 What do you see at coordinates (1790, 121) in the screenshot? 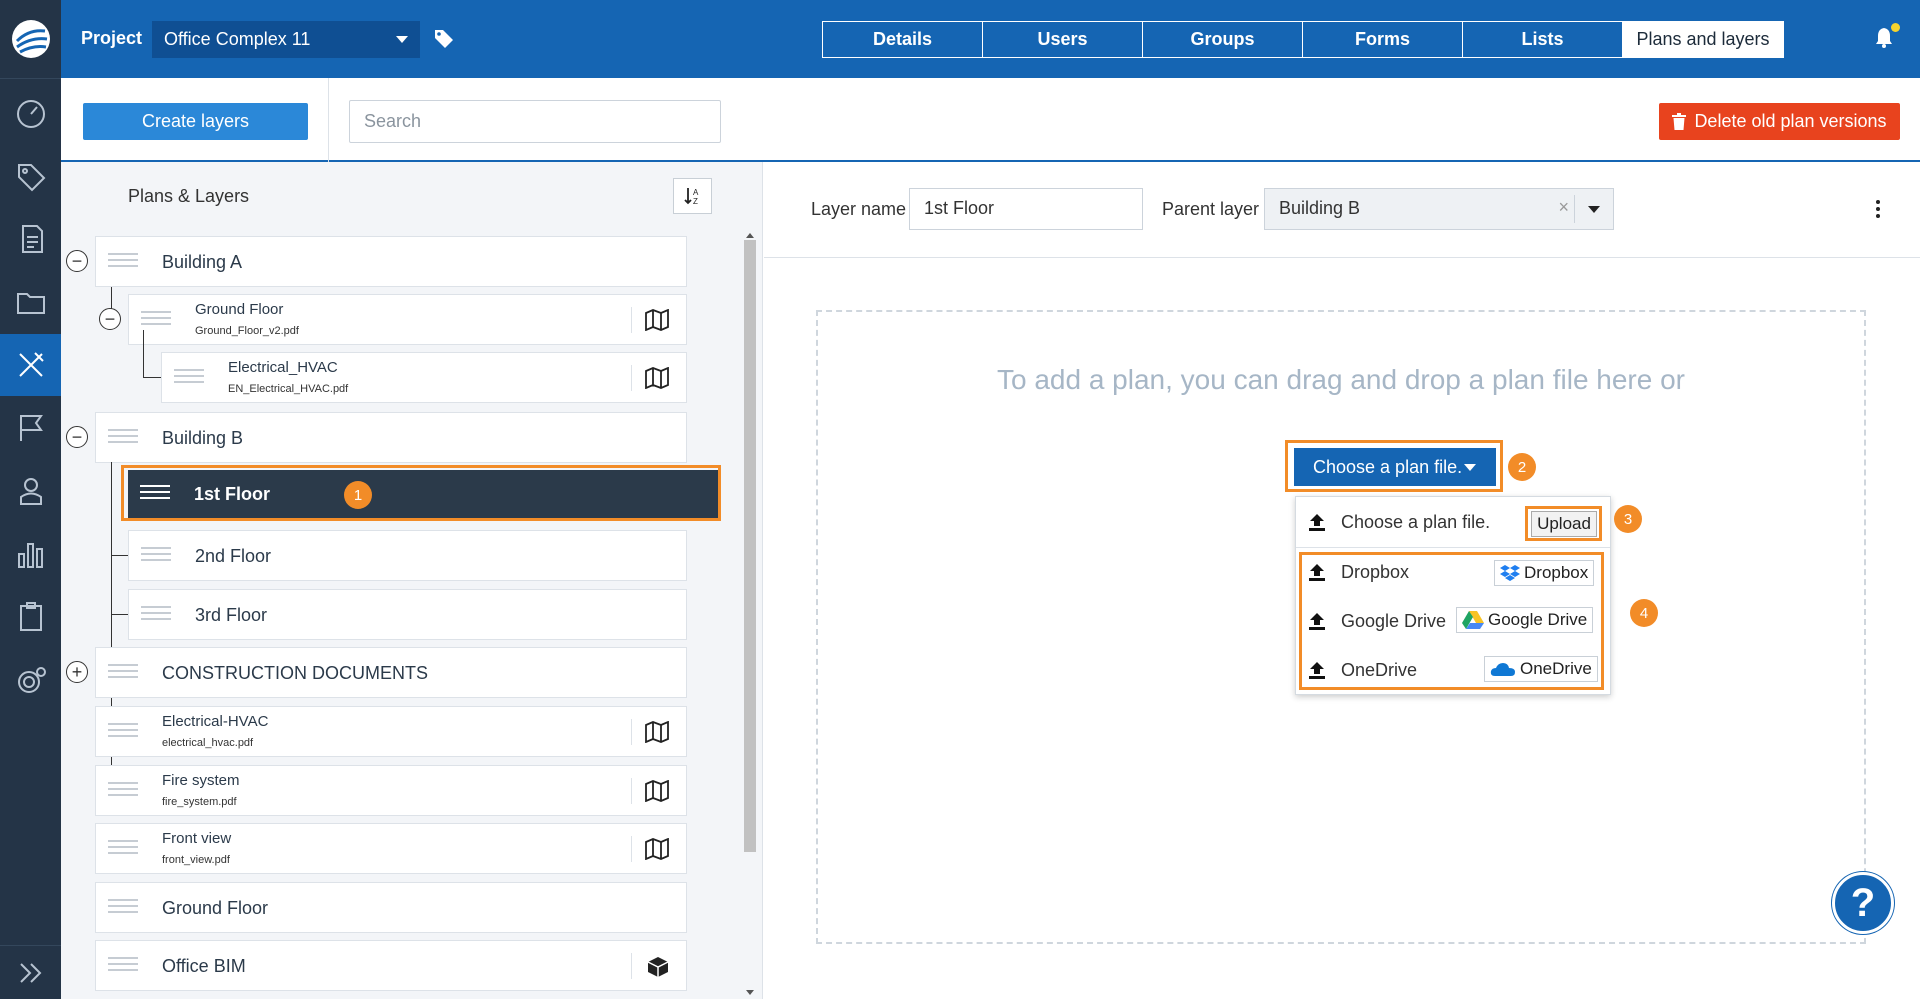
I see `delete-label: Delete old plan versions` at bounding box center [1790, 121].